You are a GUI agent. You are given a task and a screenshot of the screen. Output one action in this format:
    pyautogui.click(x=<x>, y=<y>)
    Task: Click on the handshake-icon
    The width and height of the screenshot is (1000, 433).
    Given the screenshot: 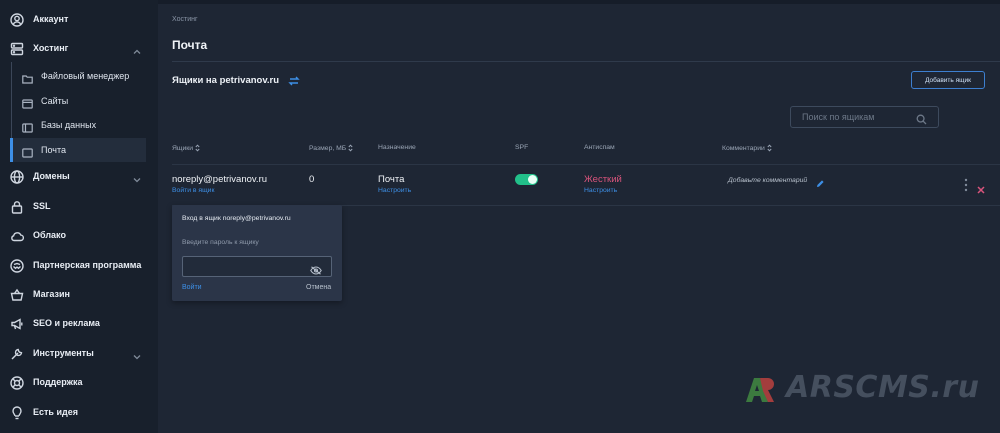 What is the action you would take?
    pyautogui.click(x=17, y=266)
    